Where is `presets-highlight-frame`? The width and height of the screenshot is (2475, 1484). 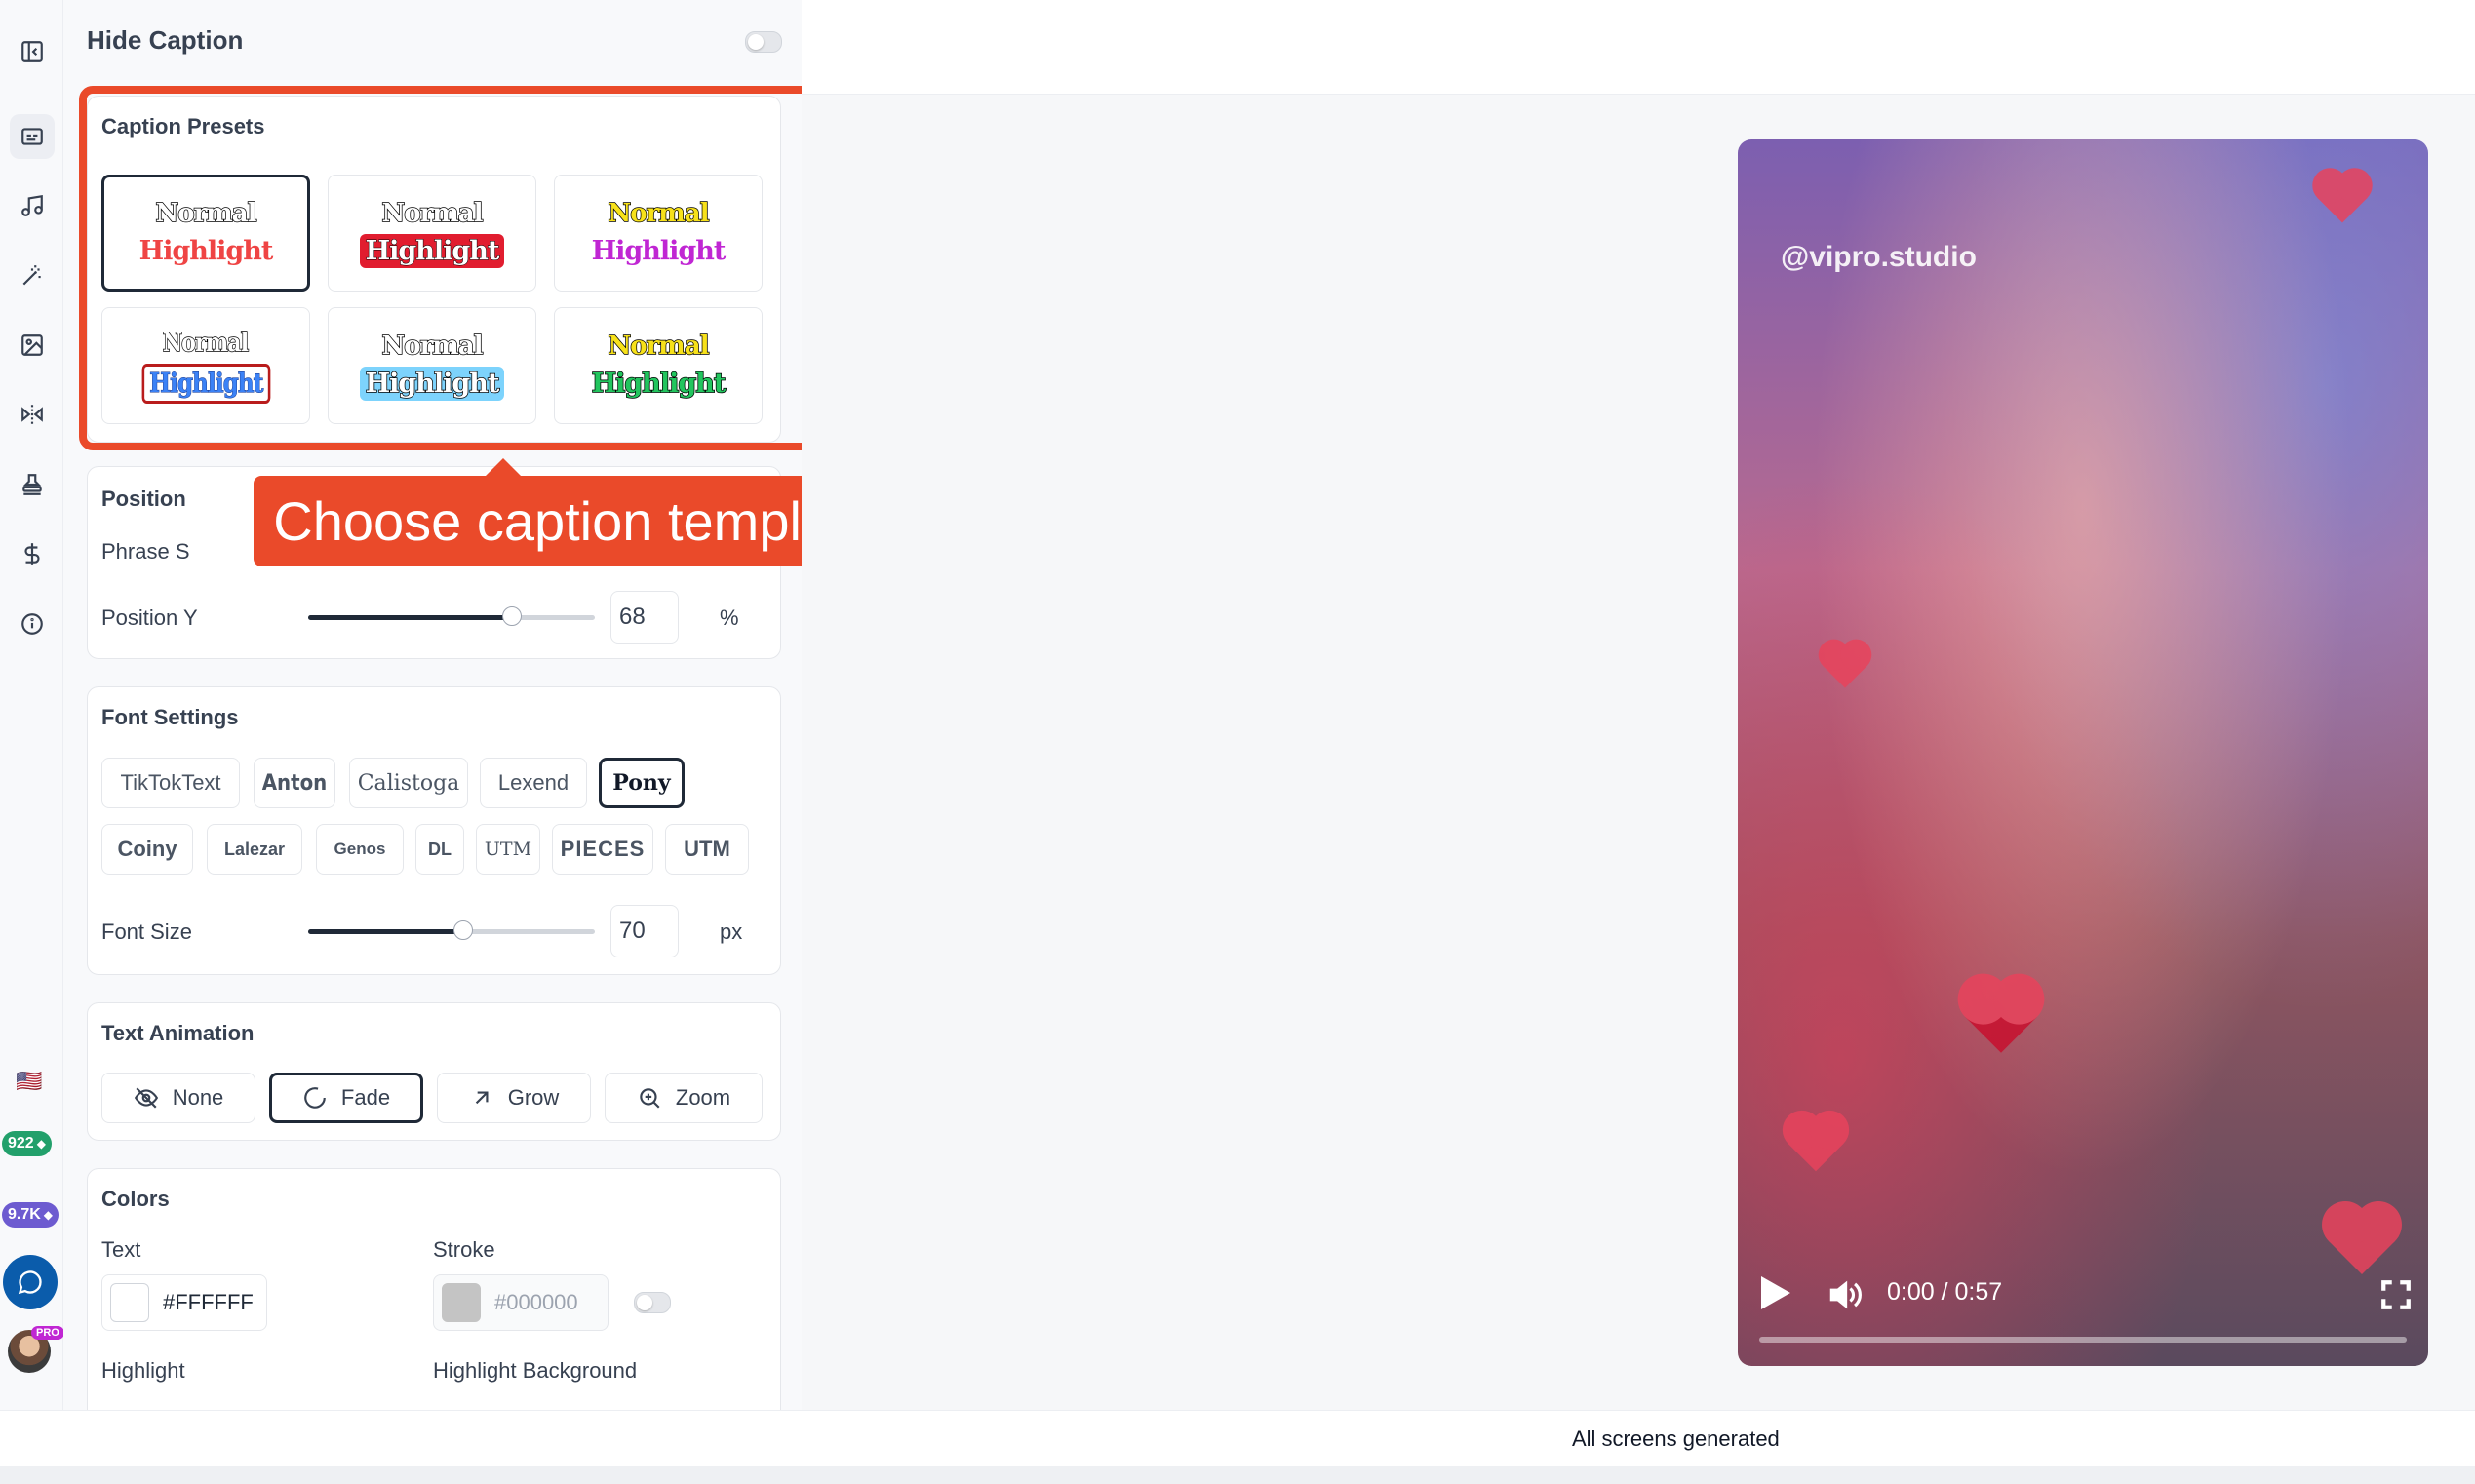
presets-highlight-frame is located at coordinates (440, 268).